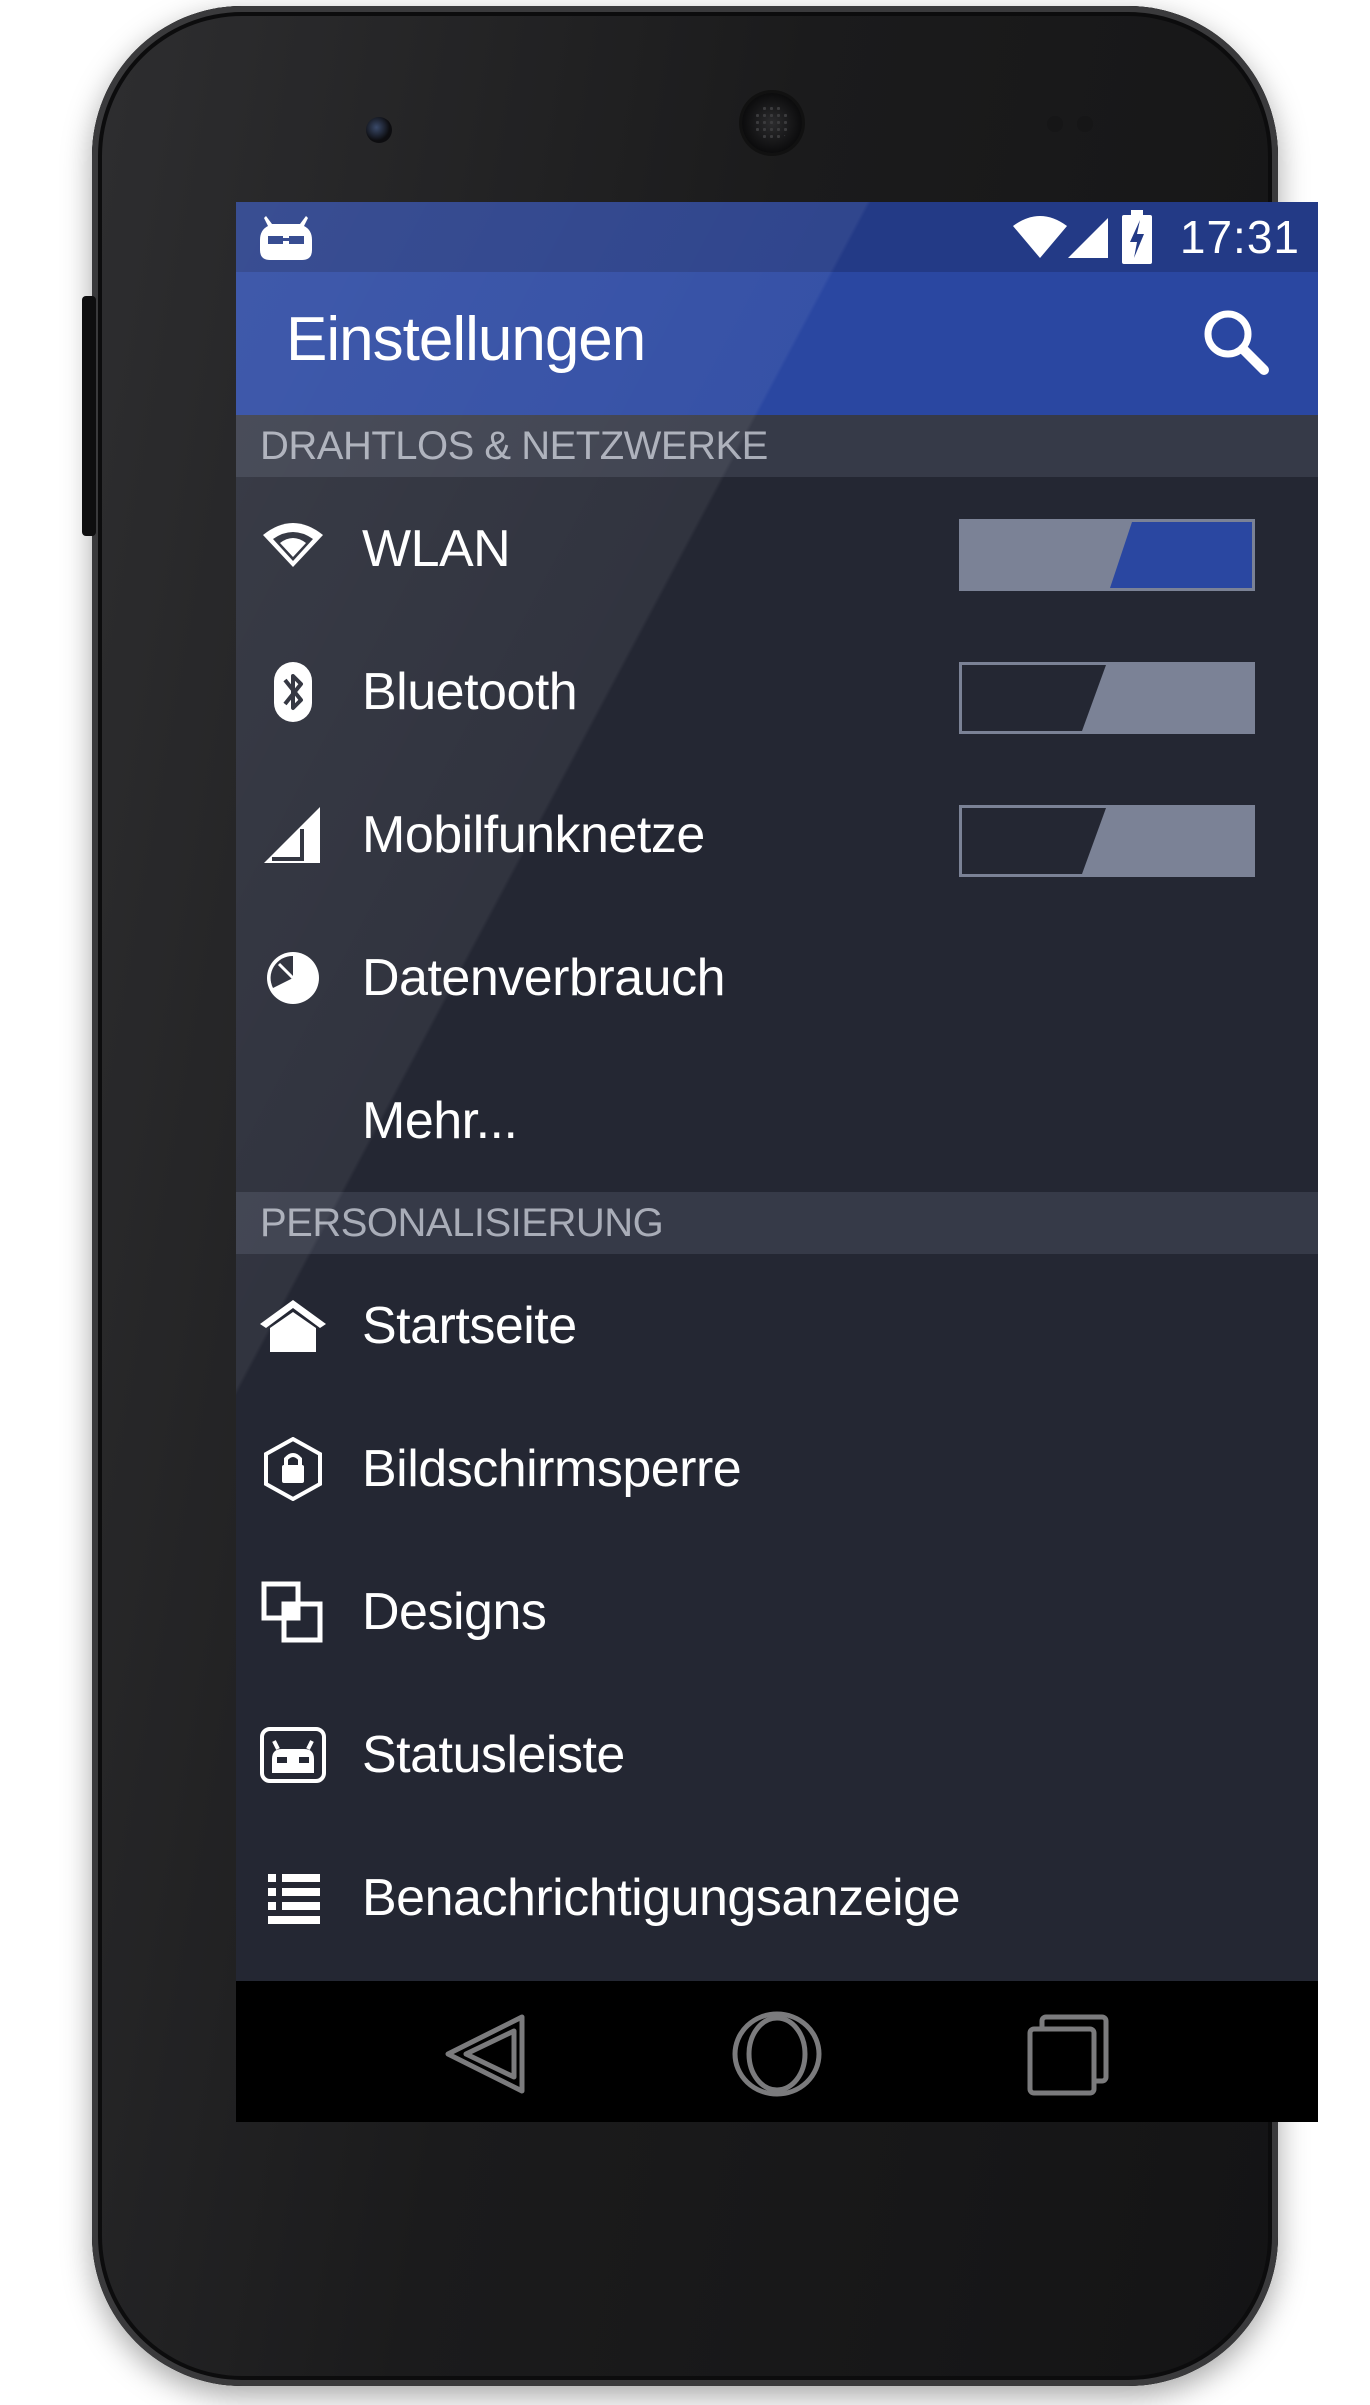 The height and width of the screenshot is (2405, 1370). I want to click on wlan-toggle, so click(1107, 555).